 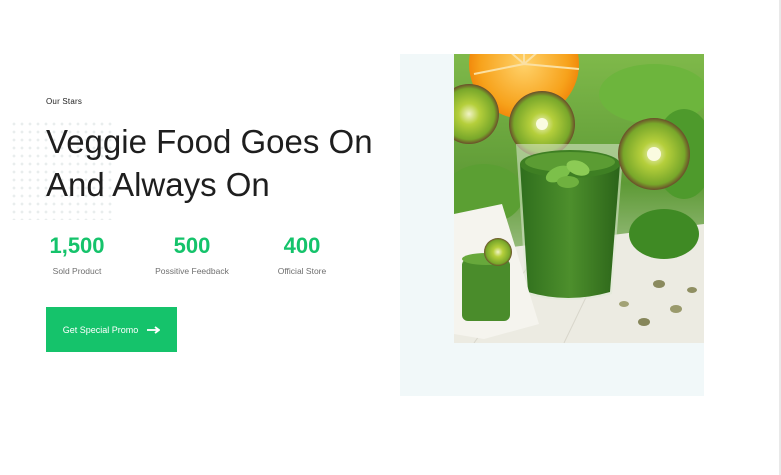 I want to click on promo-button-label: Get Special Promo, so click(x=100, y=329).